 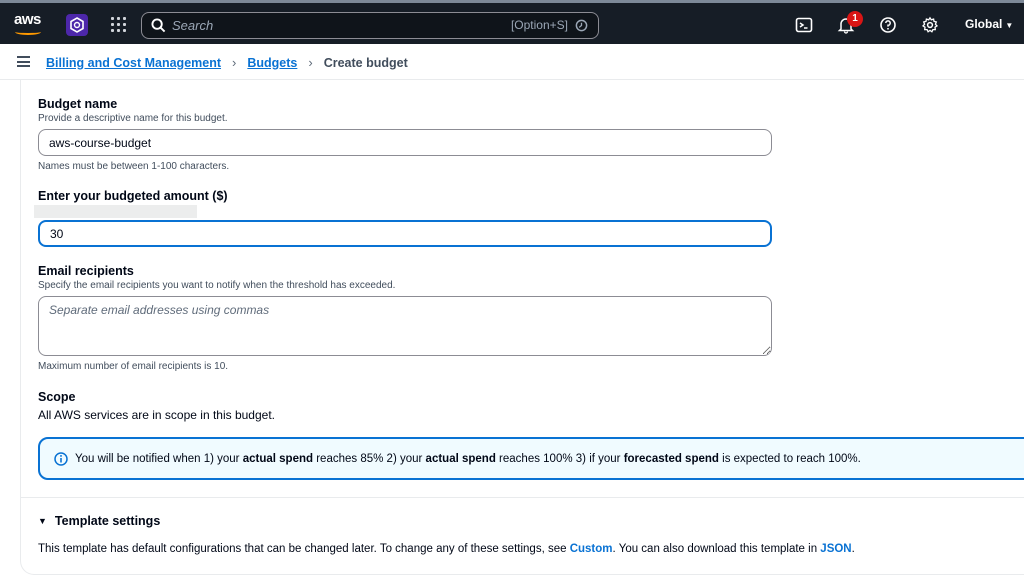 What do you see at coordinates (930, 25) in the screenshot?
I see `gear-icon` at bounding box center [930, 25].